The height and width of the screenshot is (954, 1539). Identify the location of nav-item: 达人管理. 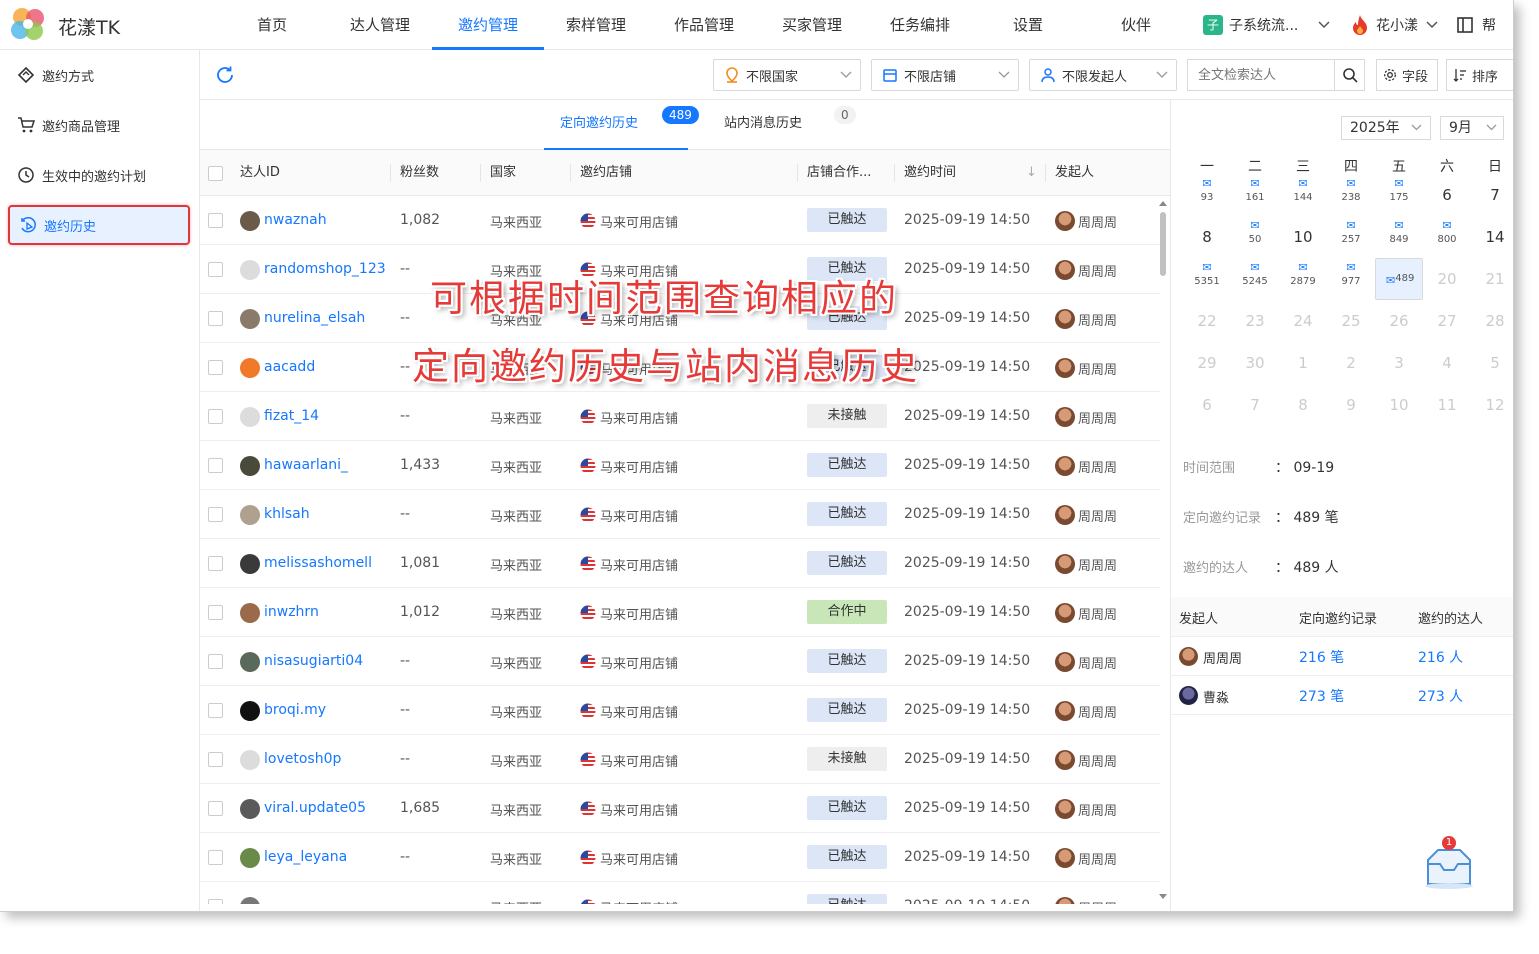
(380, 25).